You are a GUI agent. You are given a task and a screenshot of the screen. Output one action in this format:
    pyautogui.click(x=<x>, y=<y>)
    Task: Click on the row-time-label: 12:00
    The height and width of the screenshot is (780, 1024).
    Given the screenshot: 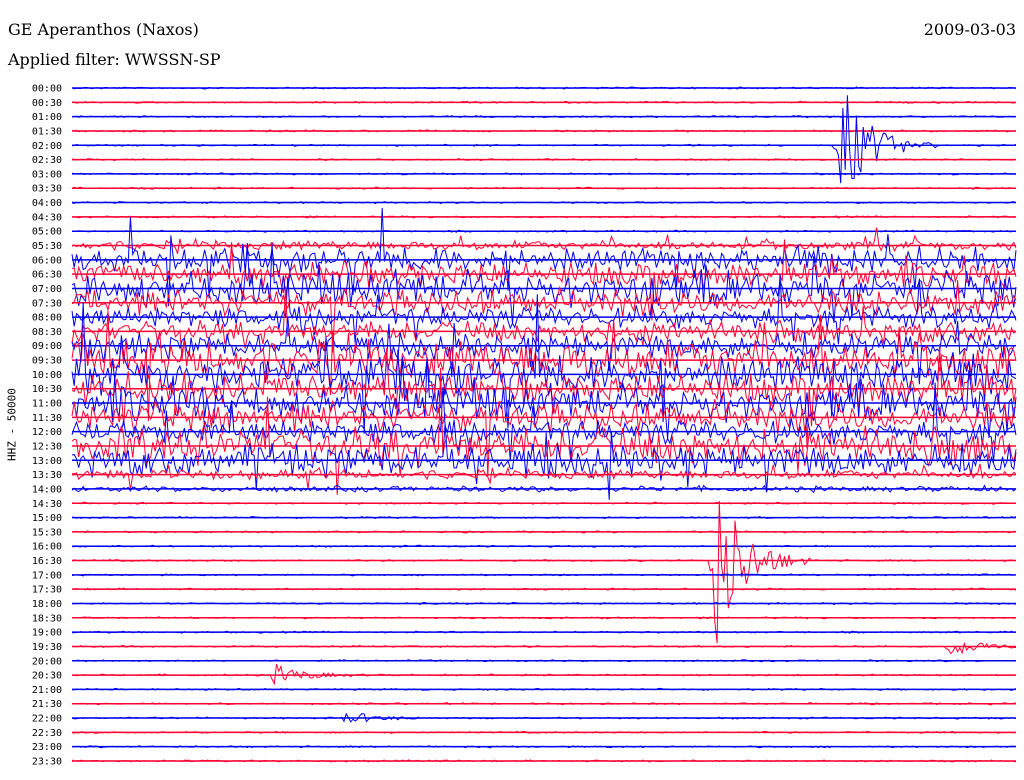 What is the action you would take?
    pyautogui.click(x=47, y=432)
    